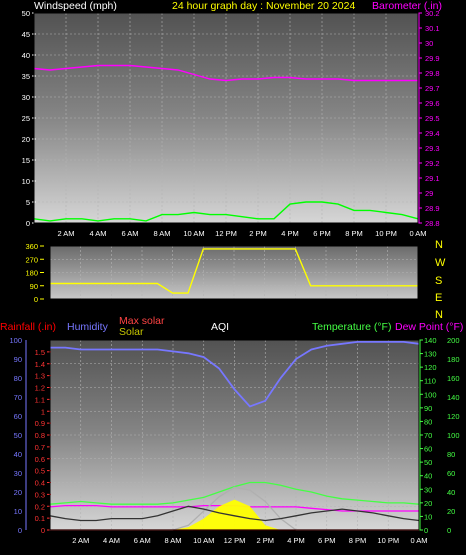 This screenshot has width=466, height=555. What do you see at coordinates (26, 13) in the screenshot?
I see `left-axis-tick-label: 50` at bounding box center [26, 13].